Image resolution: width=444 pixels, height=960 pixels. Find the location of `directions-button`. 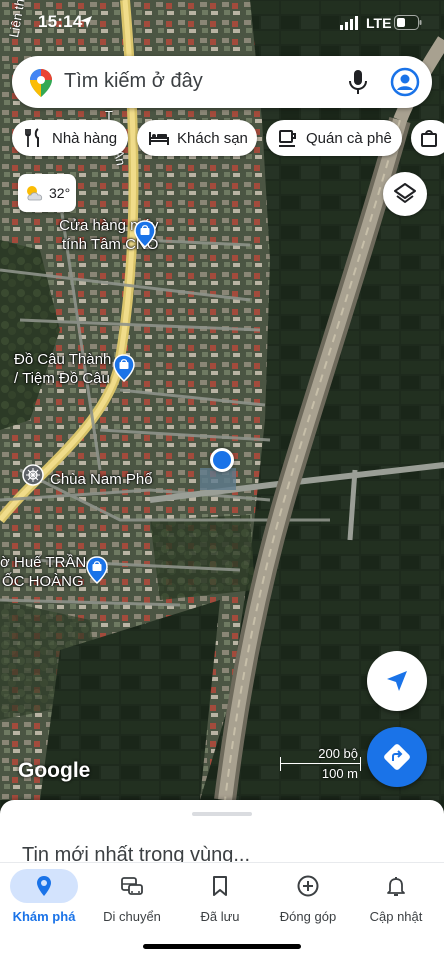

directions-button is located at coordinates (397, 757).